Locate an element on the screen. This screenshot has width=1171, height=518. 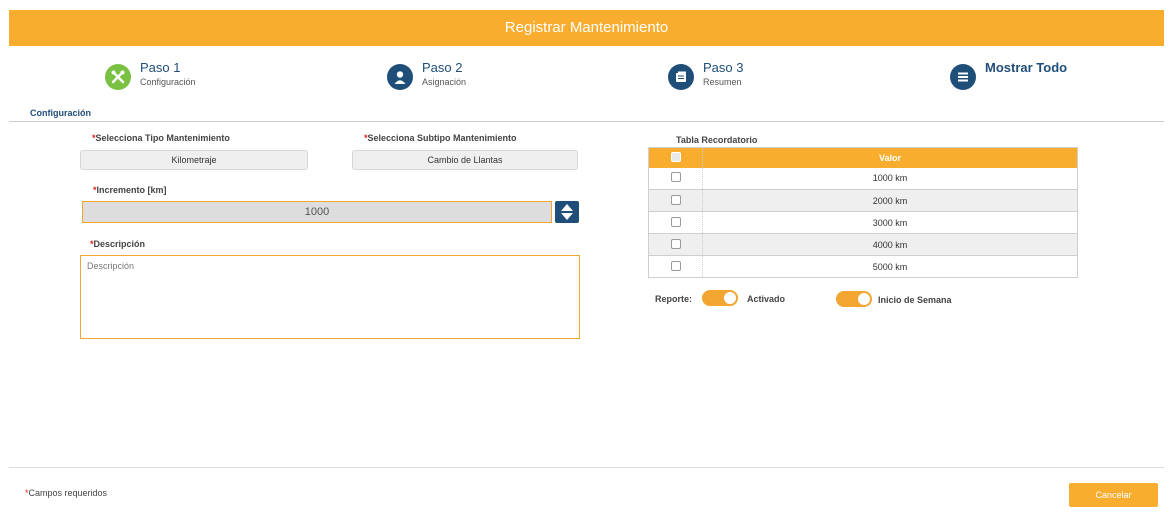
descripcion-textarea: Descripción is located at coordinates (330, 297).